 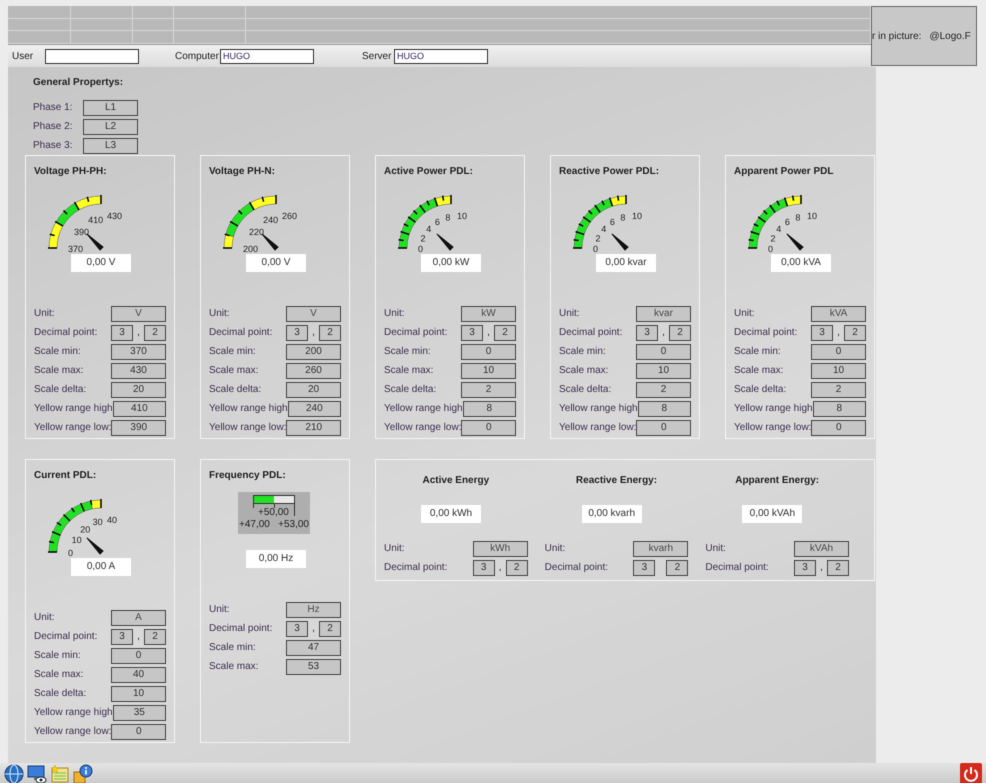 What do you see at coordinates (110, 126) in the screenshot?
I see `phase-field: L2` at bounding box center [110, 126].